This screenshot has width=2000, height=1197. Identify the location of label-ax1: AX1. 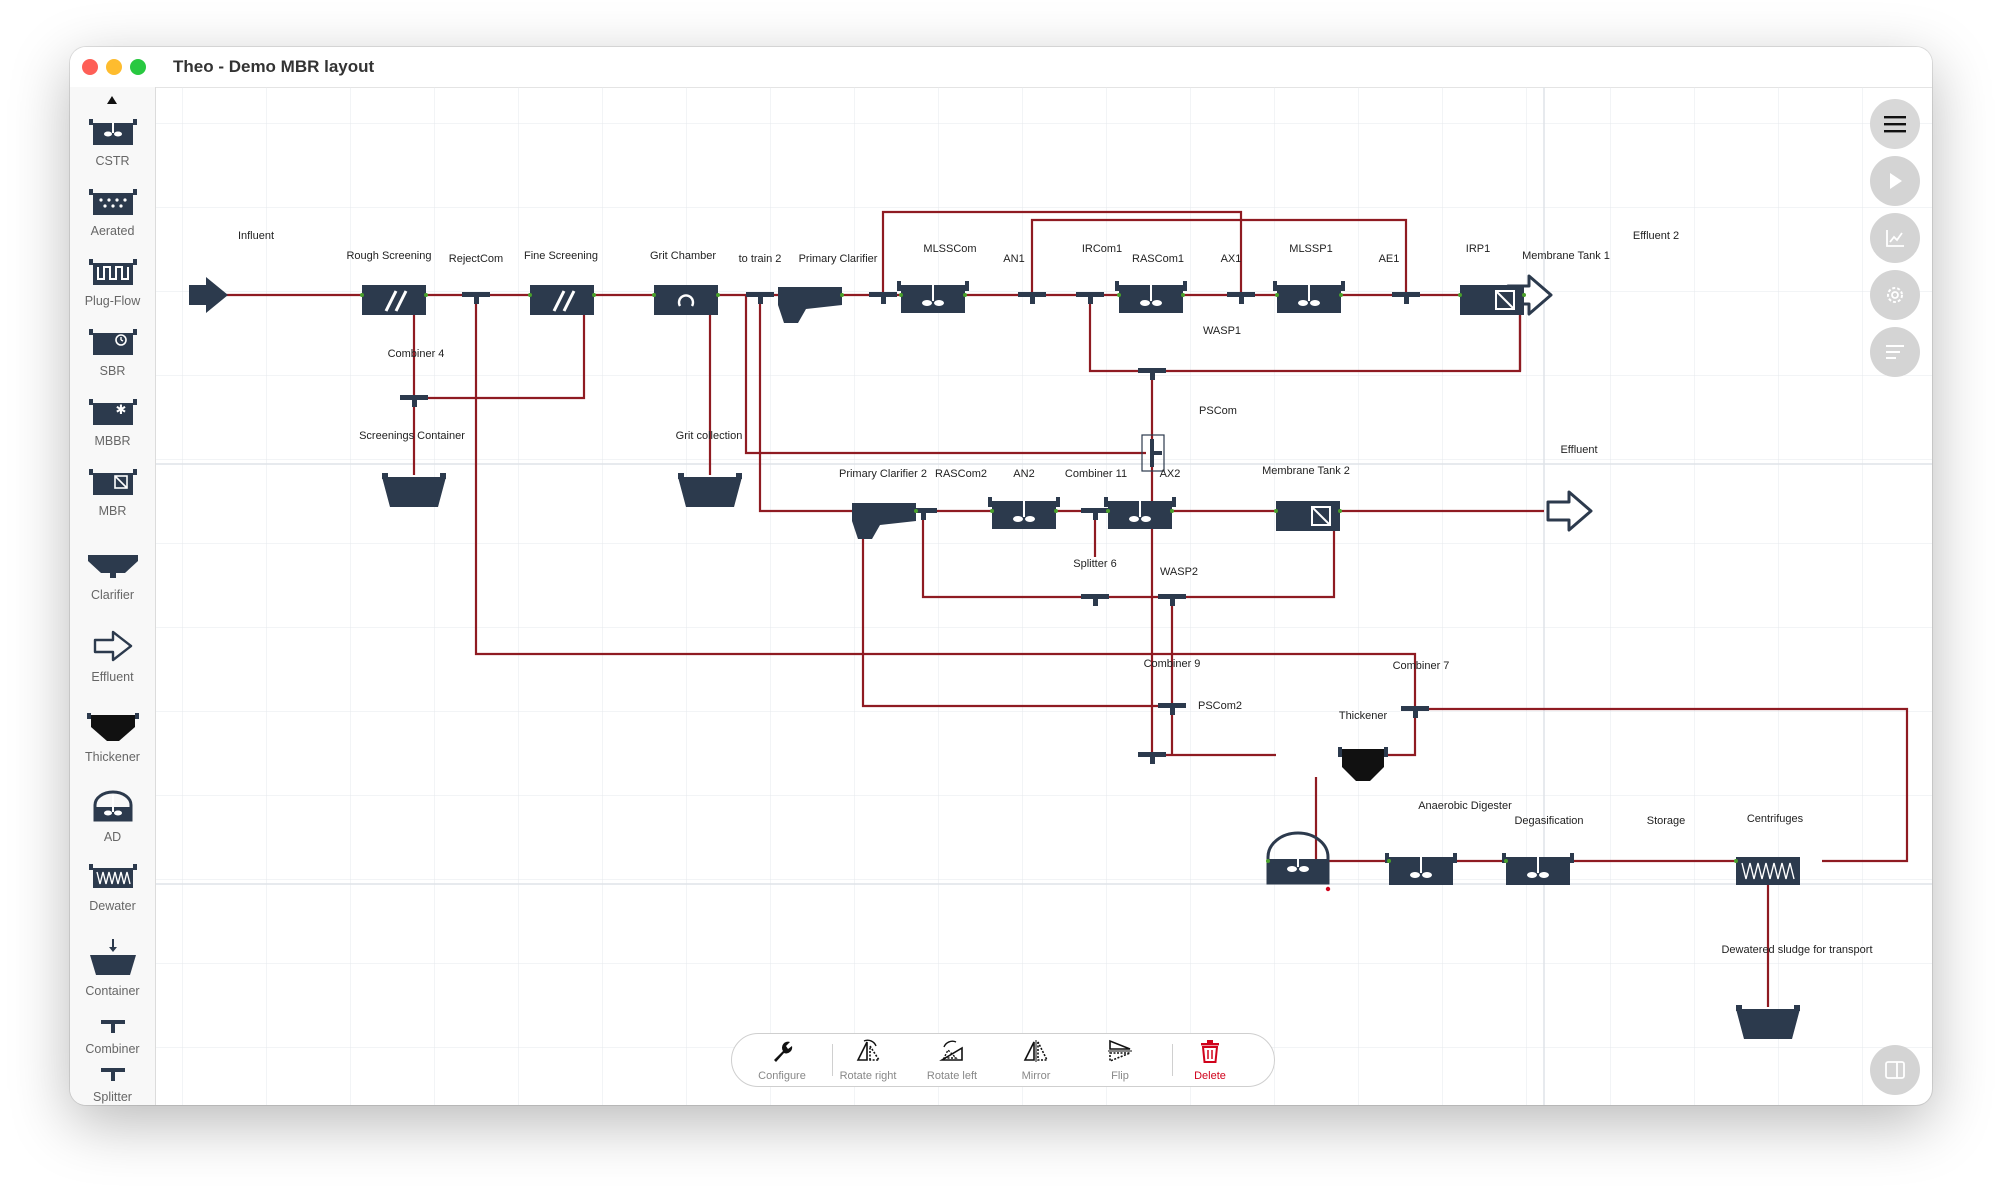
(1231, 259).